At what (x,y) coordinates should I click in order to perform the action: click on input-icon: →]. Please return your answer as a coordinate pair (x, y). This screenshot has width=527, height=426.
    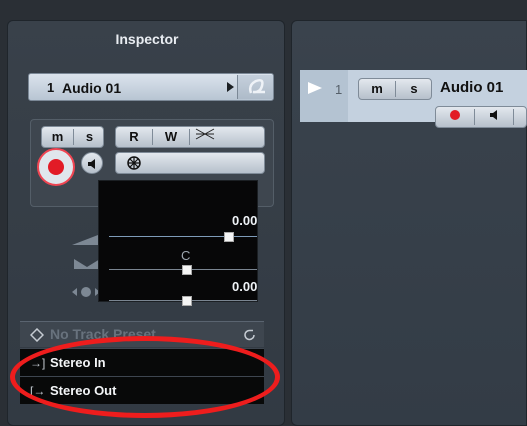
    Looking at the image, I should click on (38, 363).